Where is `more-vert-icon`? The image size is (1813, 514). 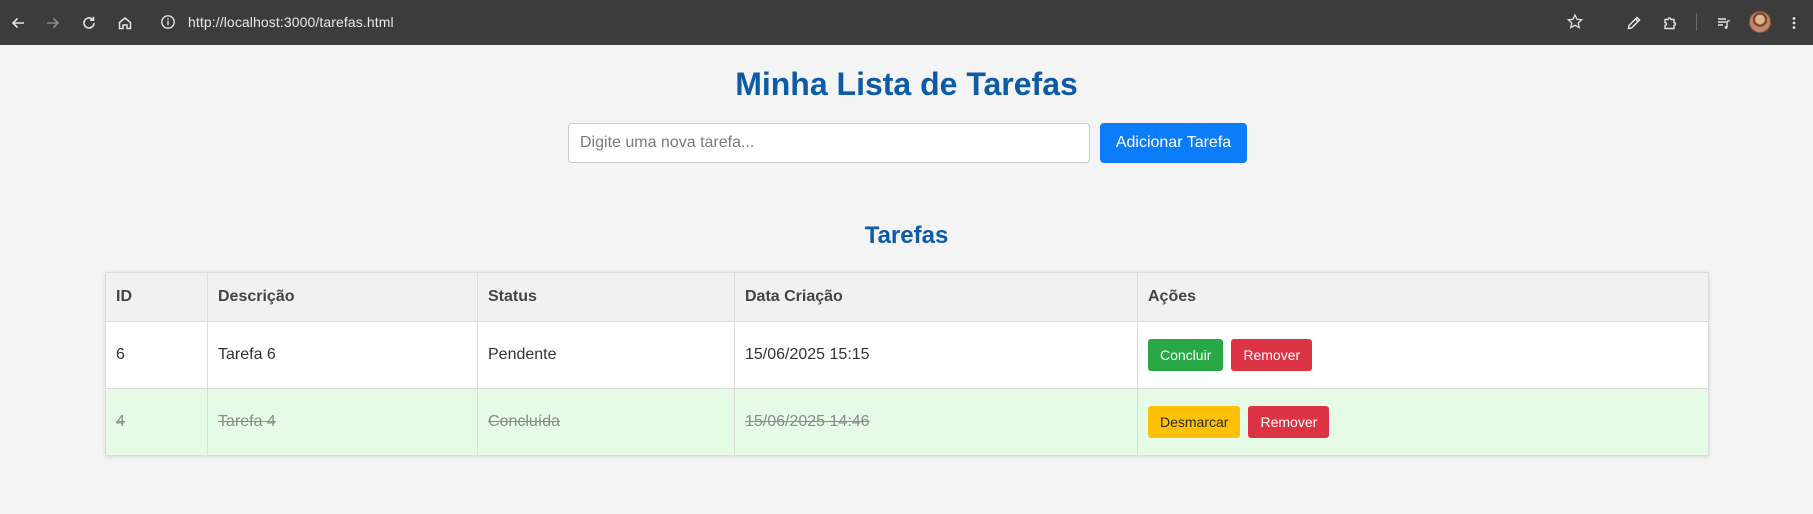 more-vert-icon is located at coordinates (1794, 23).